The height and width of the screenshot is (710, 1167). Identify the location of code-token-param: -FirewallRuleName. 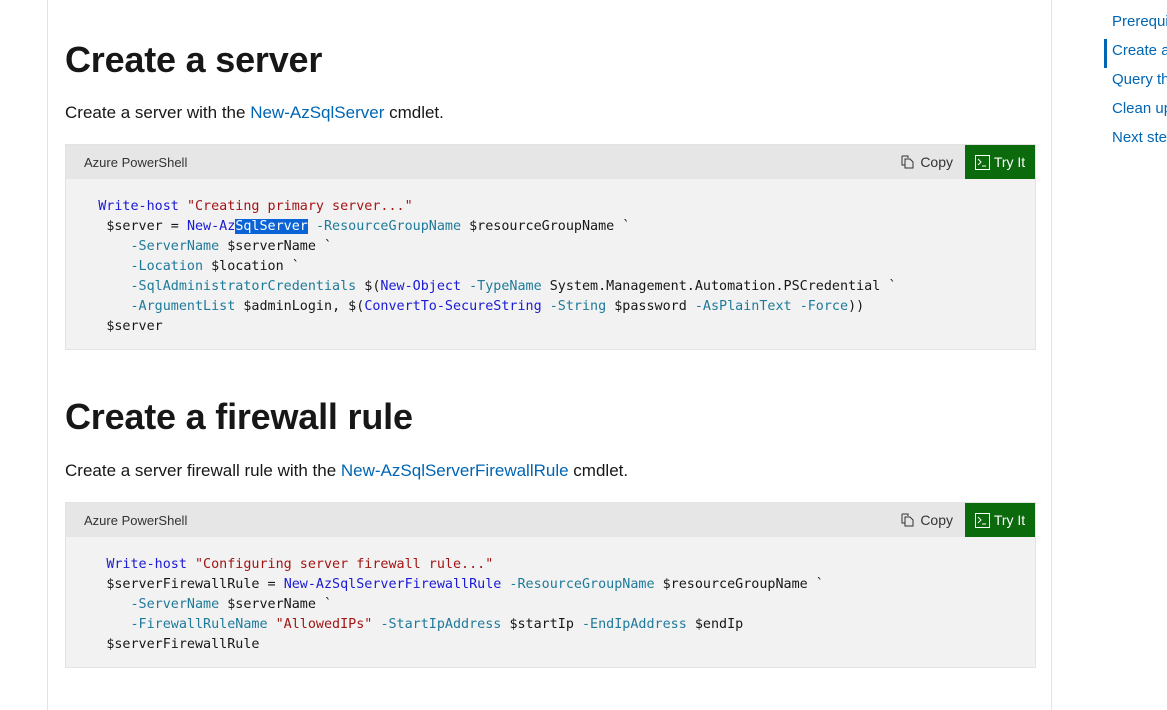
(199, 624).